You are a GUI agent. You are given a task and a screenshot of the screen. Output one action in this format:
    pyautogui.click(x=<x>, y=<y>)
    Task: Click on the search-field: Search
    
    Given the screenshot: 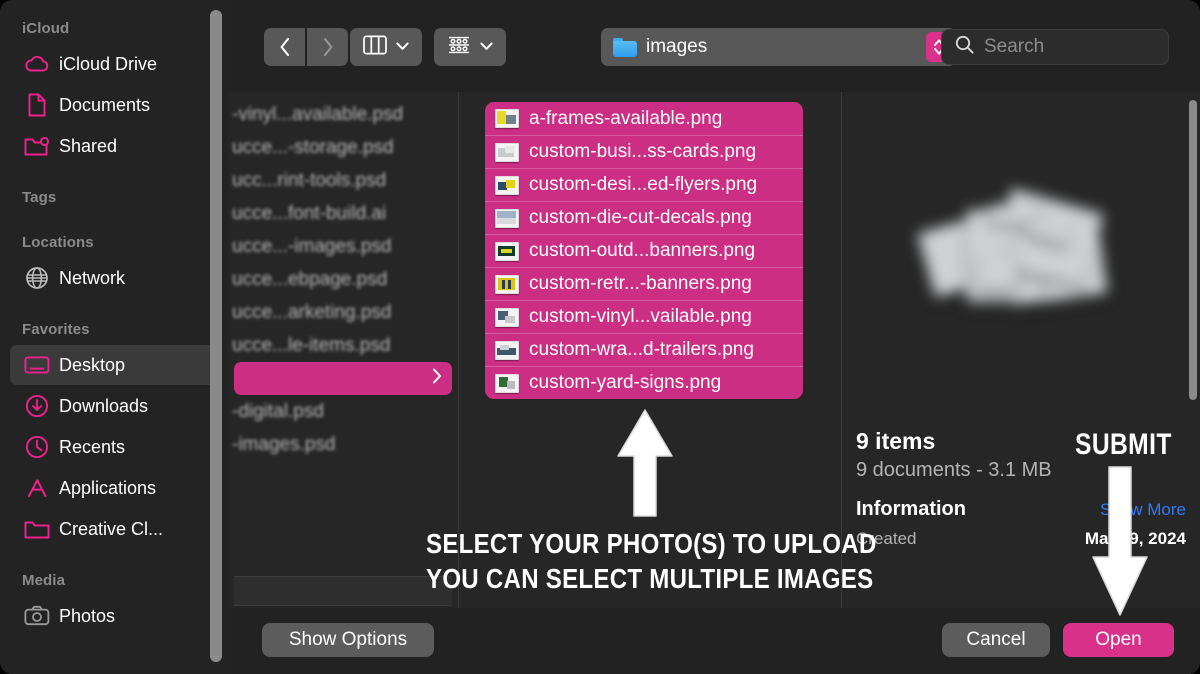 What is the action you would take?
    pyautogui.click(x=1055, y=47)
    